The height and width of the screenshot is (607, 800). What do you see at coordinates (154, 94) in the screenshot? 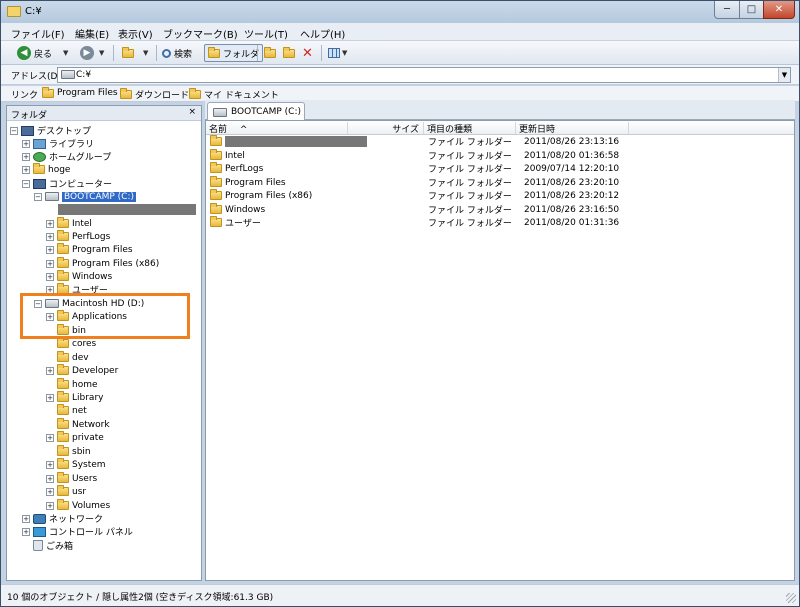
I see `link-downloads: ダウンロード` at bounding box center [154, 94].